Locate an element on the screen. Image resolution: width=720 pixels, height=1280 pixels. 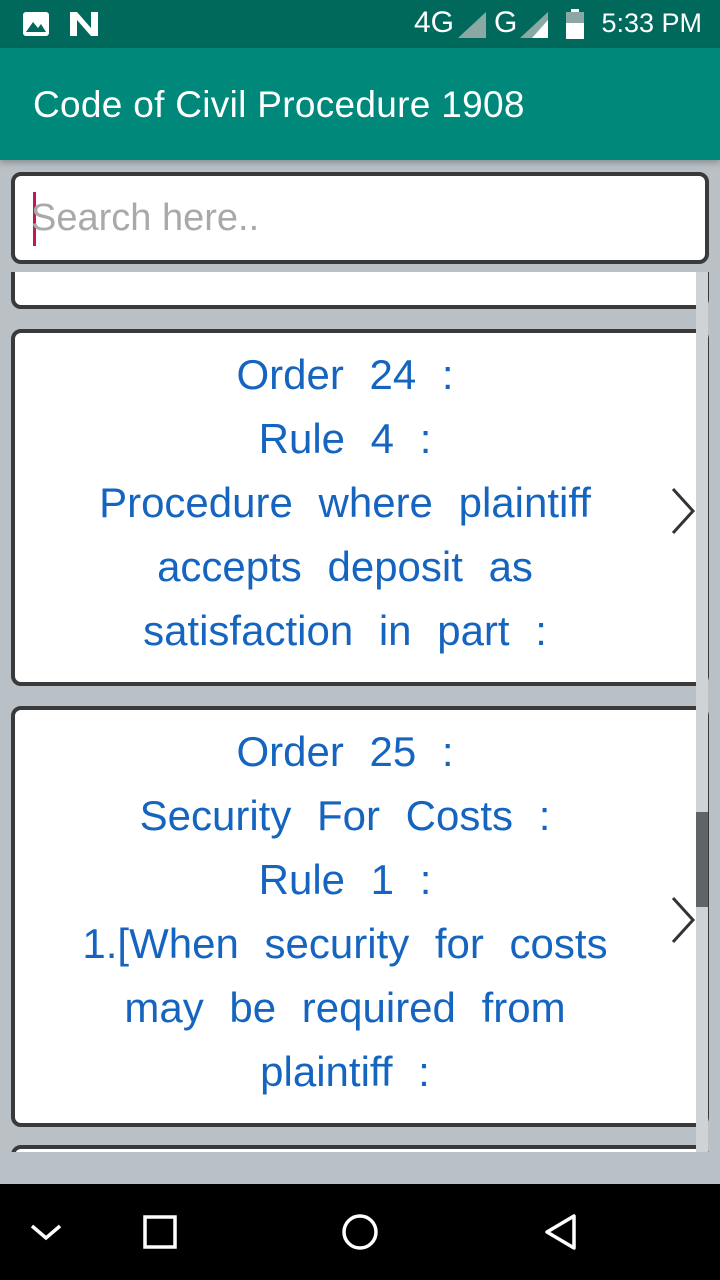
home-icon is located at coordinates (360, 1232).